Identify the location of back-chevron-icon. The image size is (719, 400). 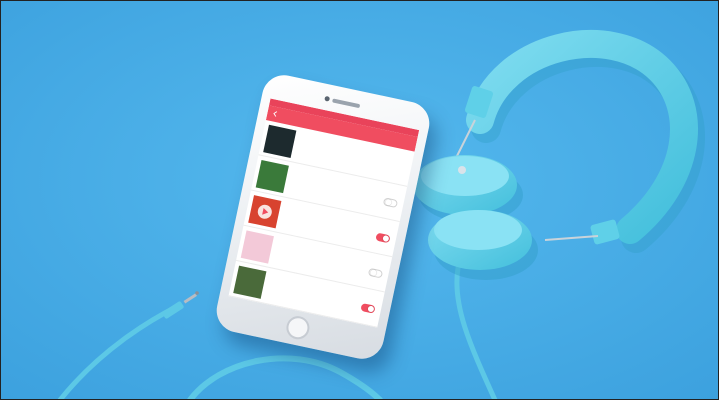
(275, 113).